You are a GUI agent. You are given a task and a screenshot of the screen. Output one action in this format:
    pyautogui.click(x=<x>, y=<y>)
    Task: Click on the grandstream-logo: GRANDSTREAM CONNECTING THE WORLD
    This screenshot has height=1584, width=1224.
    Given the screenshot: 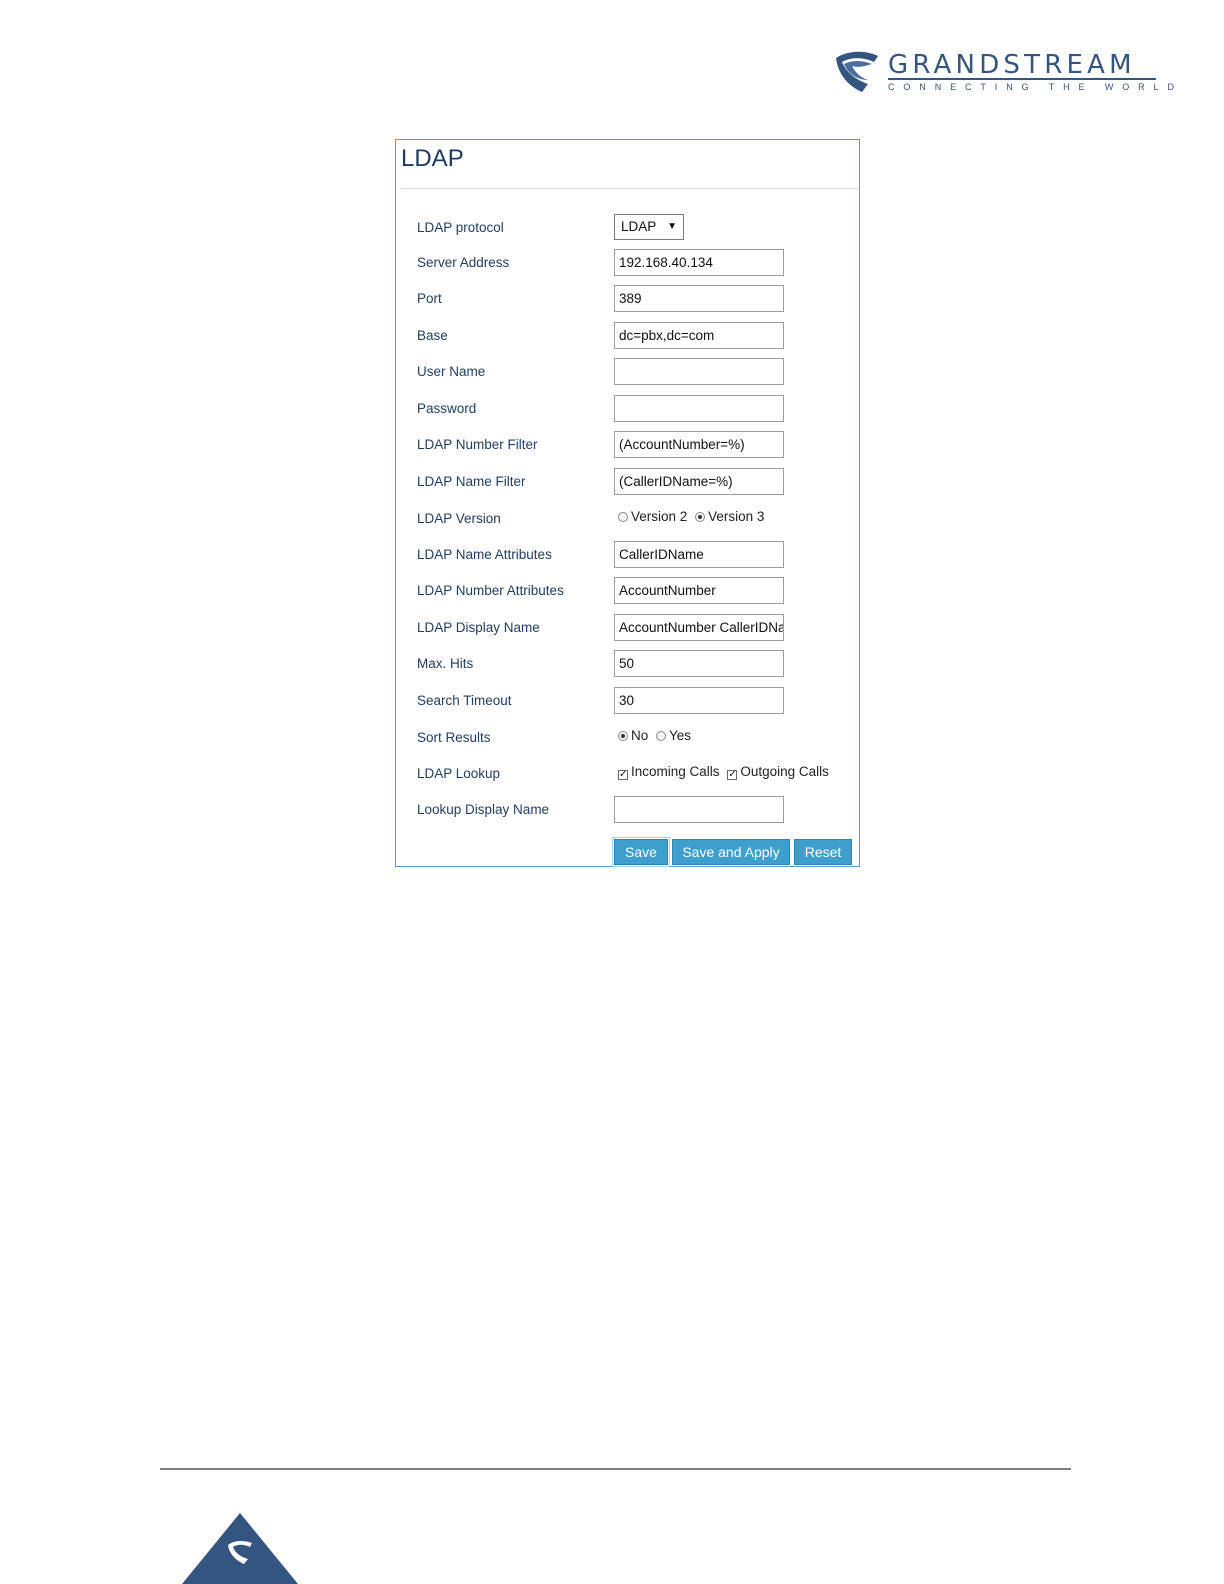 What is the action you would take?
    pyautogui.click(x=1004, y=72)
    